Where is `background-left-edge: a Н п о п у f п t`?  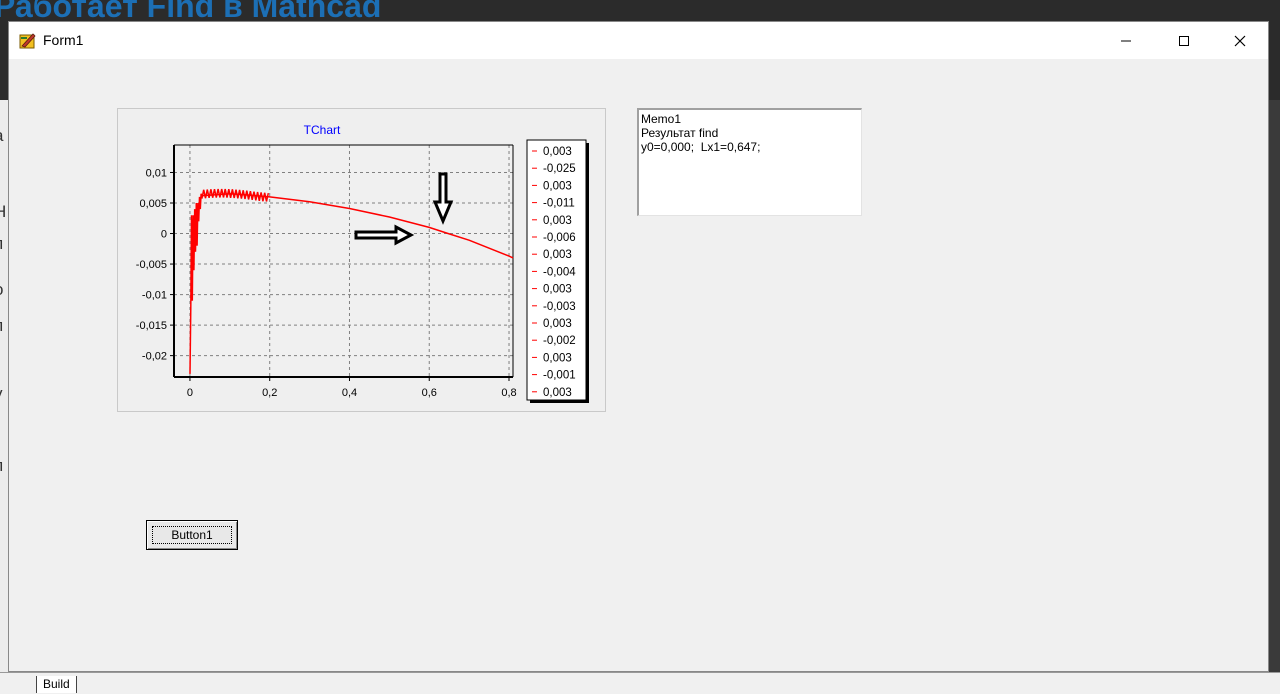
background-left-edge: a Н п о п у f п t is located at coordinates (4, 396).